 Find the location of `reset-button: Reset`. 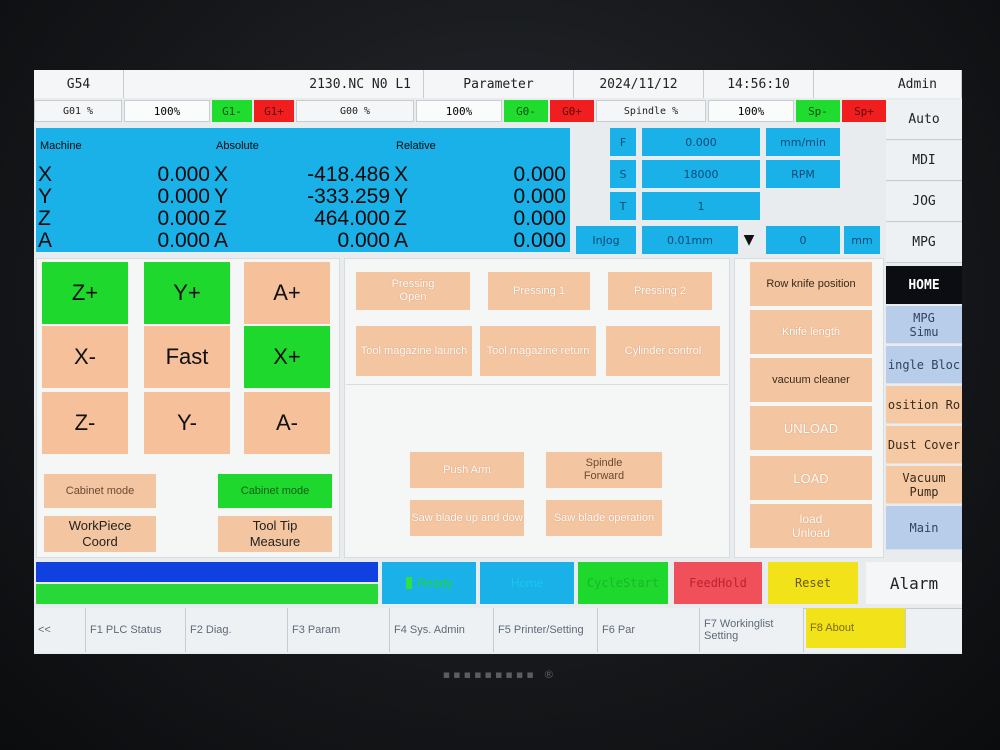

reset-button: Reset is located at coordinates (813, 583).